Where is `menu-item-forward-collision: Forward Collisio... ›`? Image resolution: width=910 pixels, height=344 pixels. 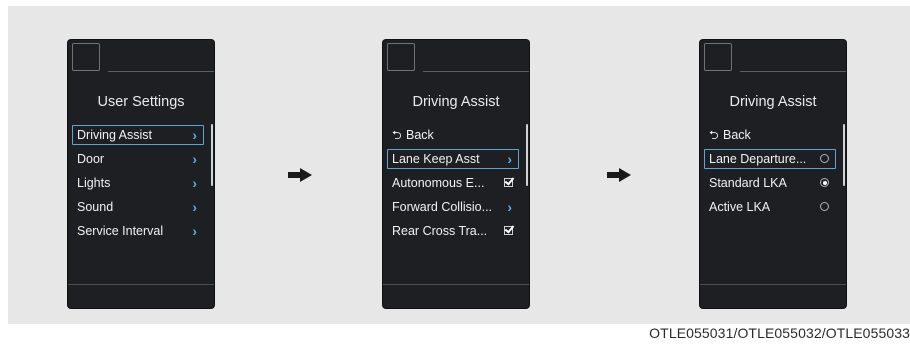
menu-item-forward-collision: Forward Collisio... › is located at coordinates (453, 207).